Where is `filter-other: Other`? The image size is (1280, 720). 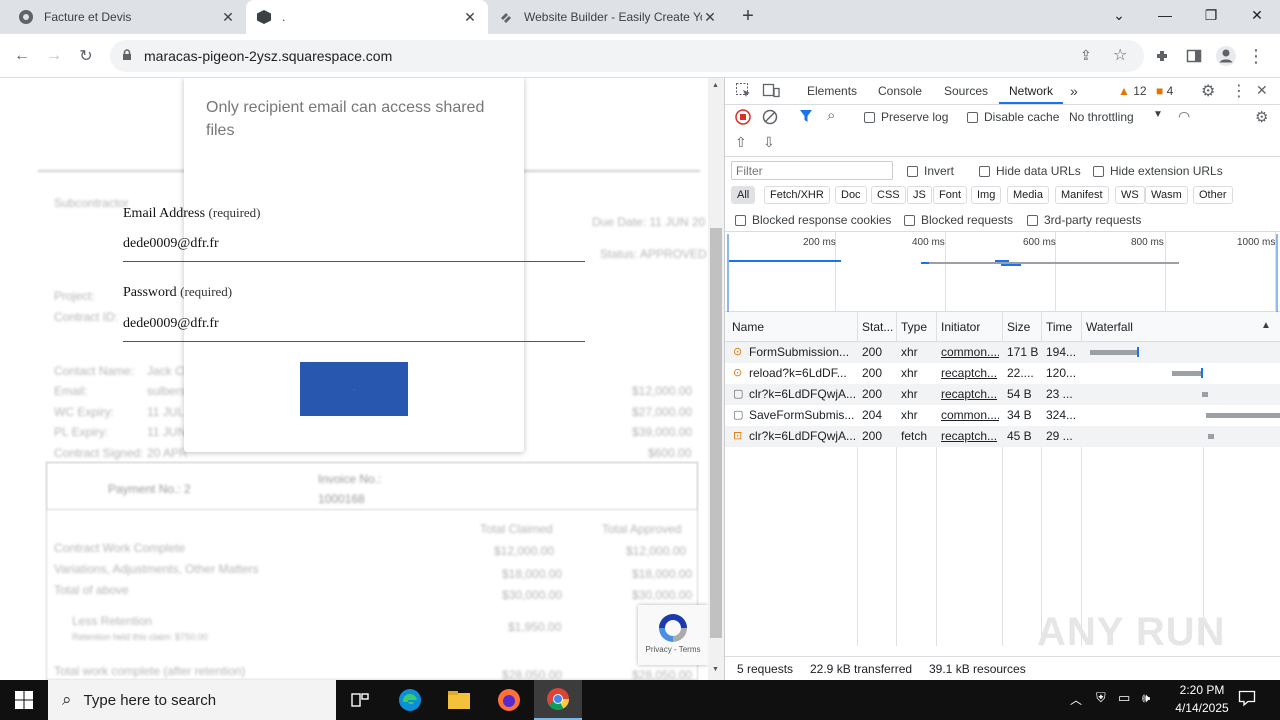 filter-other: Other is located at coordinates (1213, 195).